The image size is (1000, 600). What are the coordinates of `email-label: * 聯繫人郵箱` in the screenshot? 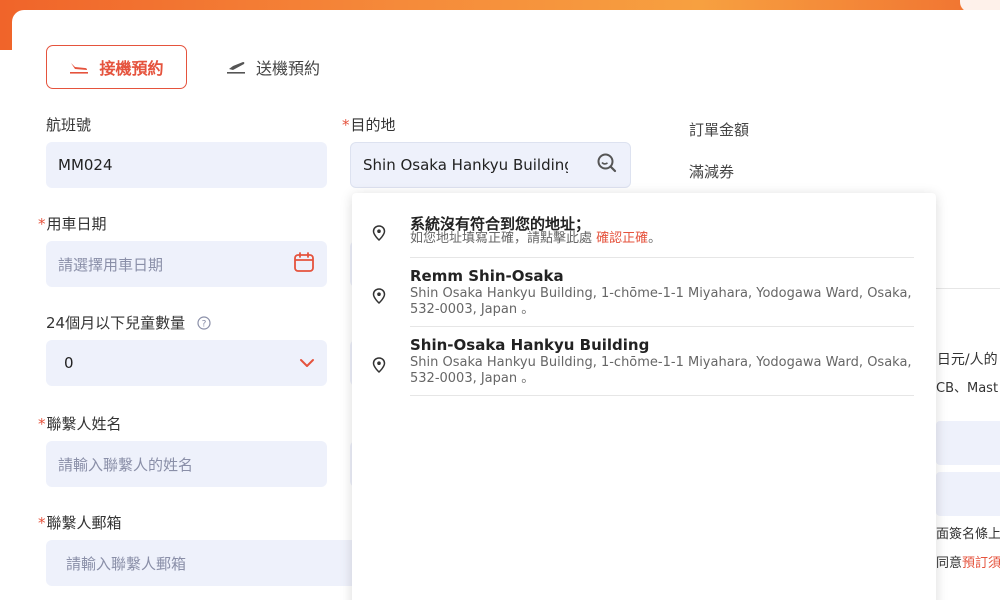 It's located at (80, 522).